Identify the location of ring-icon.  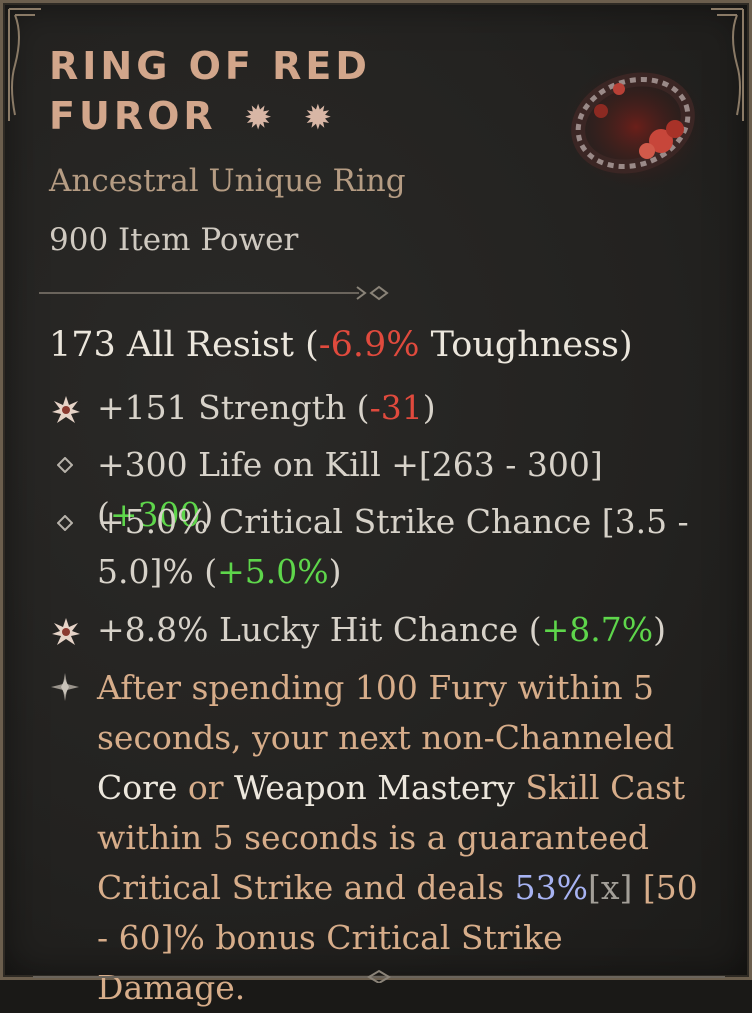
(636, 127).